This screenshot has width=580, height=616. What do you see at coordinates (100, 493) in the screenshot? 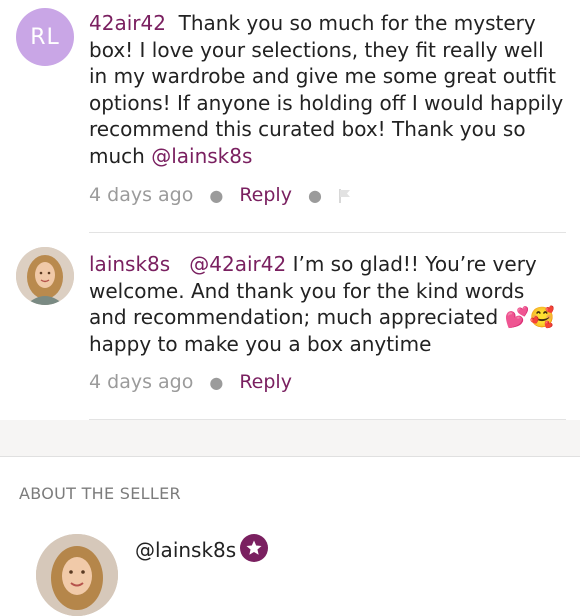
I see `about-seller-heading: ABOUT THE SELLER` at bounding box center [100, 493].